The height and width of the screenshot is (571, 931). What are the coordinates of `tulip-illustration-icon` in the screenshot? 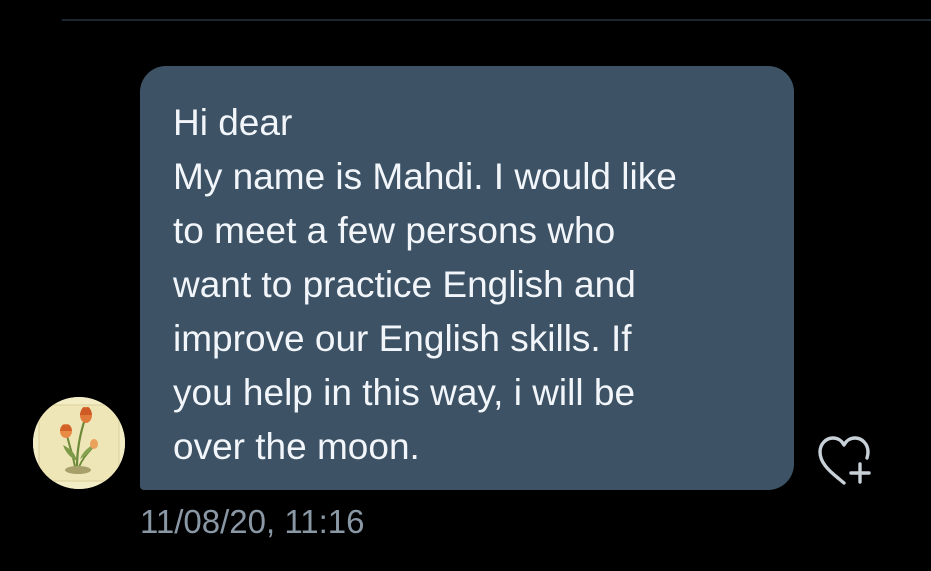 It's located at (79, 443).